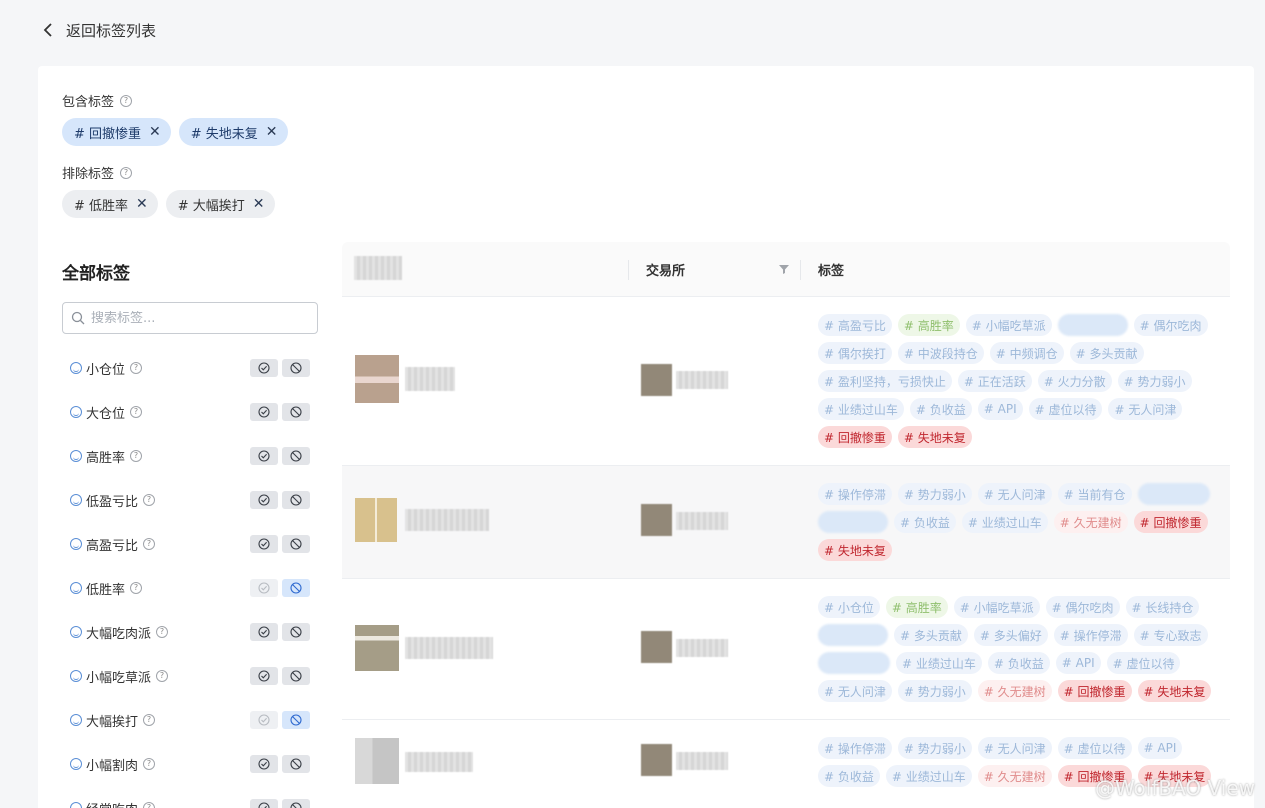 This screenshot has width=1265, height=808. I want to click on exclude-chip: # 低胜率 ✕, so click(110, 204).